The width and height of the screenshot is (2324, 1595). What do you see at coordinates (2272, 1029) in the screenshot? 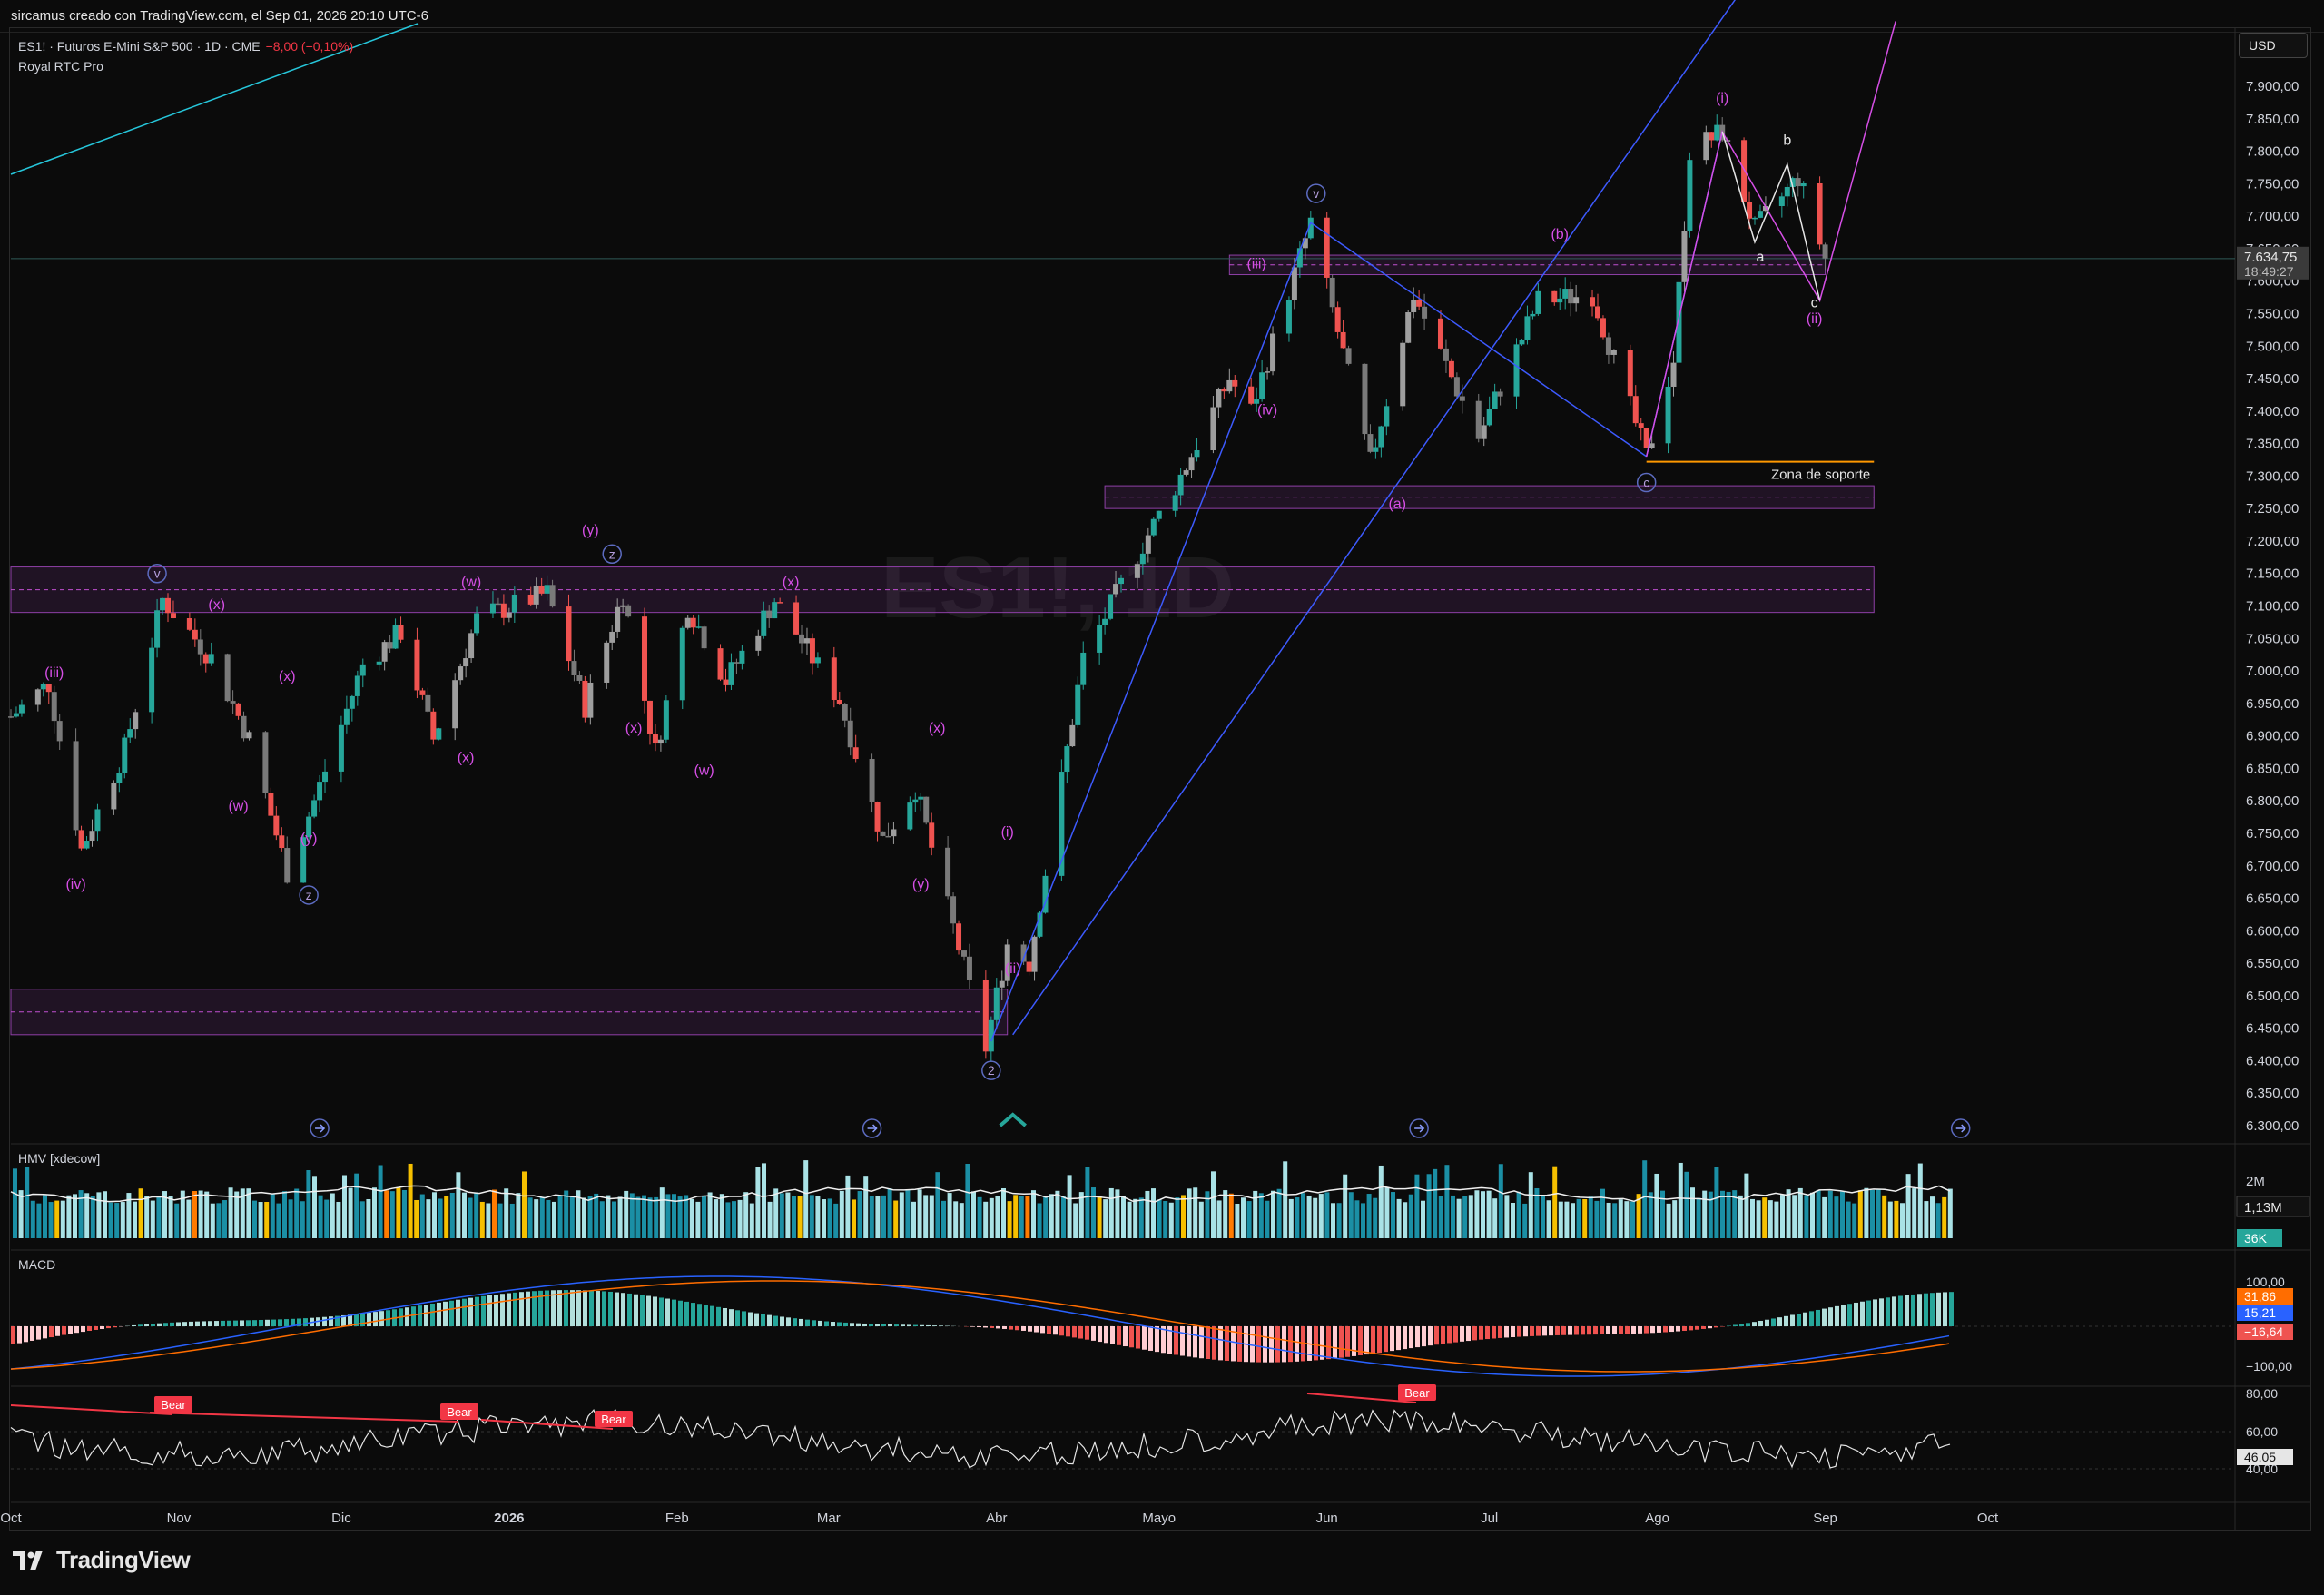
I see `price-tick-label: 6.450,00` at bounding box center [2272, 1029].